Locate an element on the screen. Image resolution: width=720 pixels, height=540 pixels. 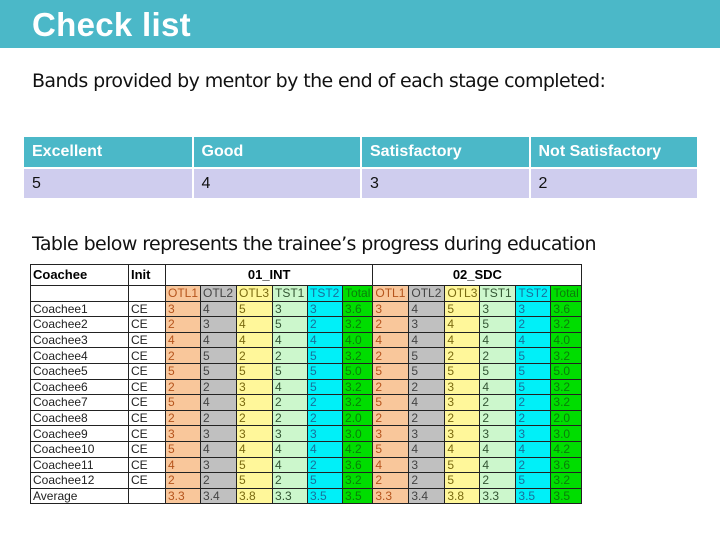
progress-group-header-row: Coachee Init 01_INT 02_SDC is located at coordinates (306, 275).